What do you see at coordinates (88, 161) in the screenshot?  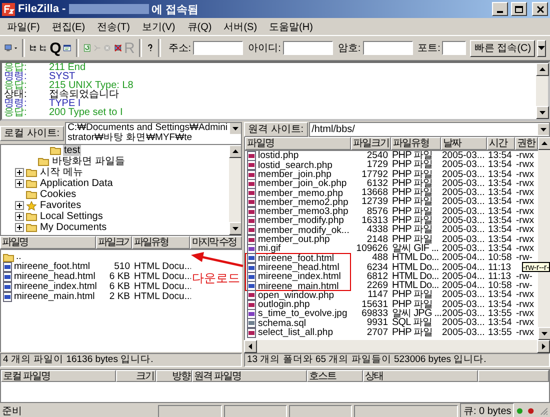 I see `tree-item: 바탕화면 파일들` at bounding box center [88, 161].